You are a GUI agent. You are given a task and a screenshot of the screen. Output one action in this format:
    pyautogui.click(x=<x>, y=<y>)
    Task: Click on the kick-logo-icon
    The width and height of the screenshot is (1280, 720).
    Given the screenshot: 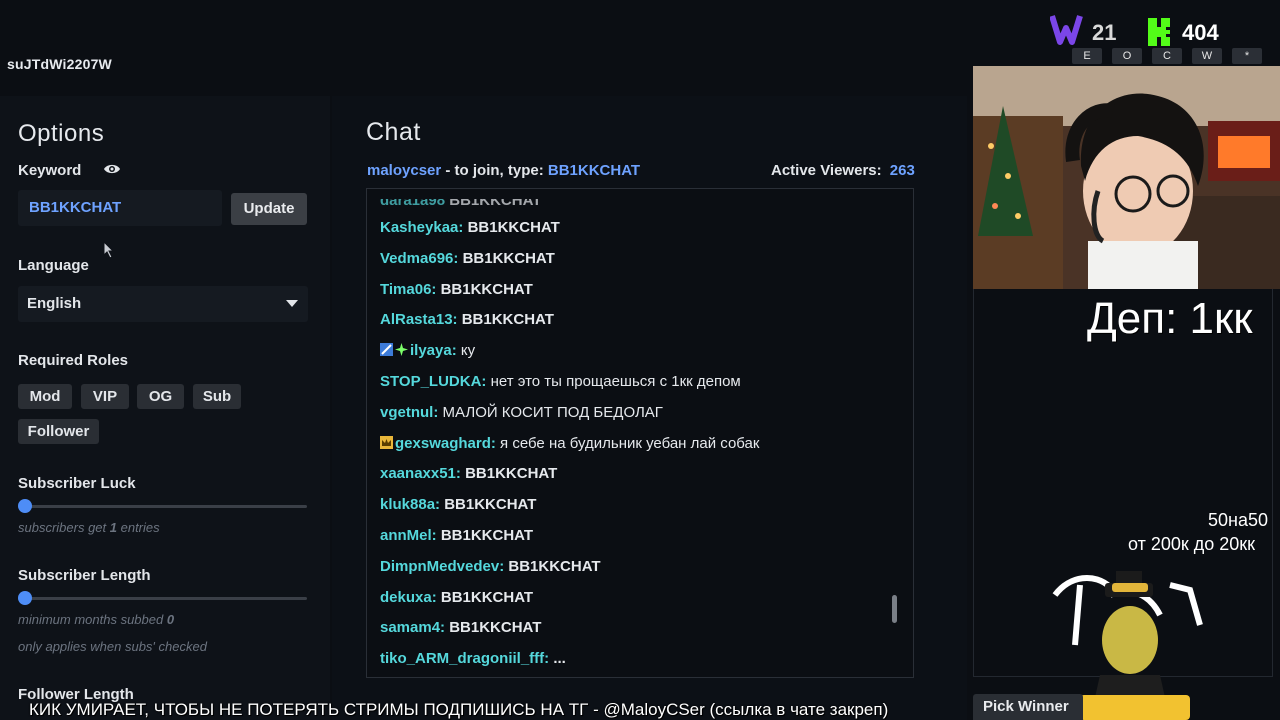 What is the action you would take?
    pyautogui.click(x=1159, y=32)
    